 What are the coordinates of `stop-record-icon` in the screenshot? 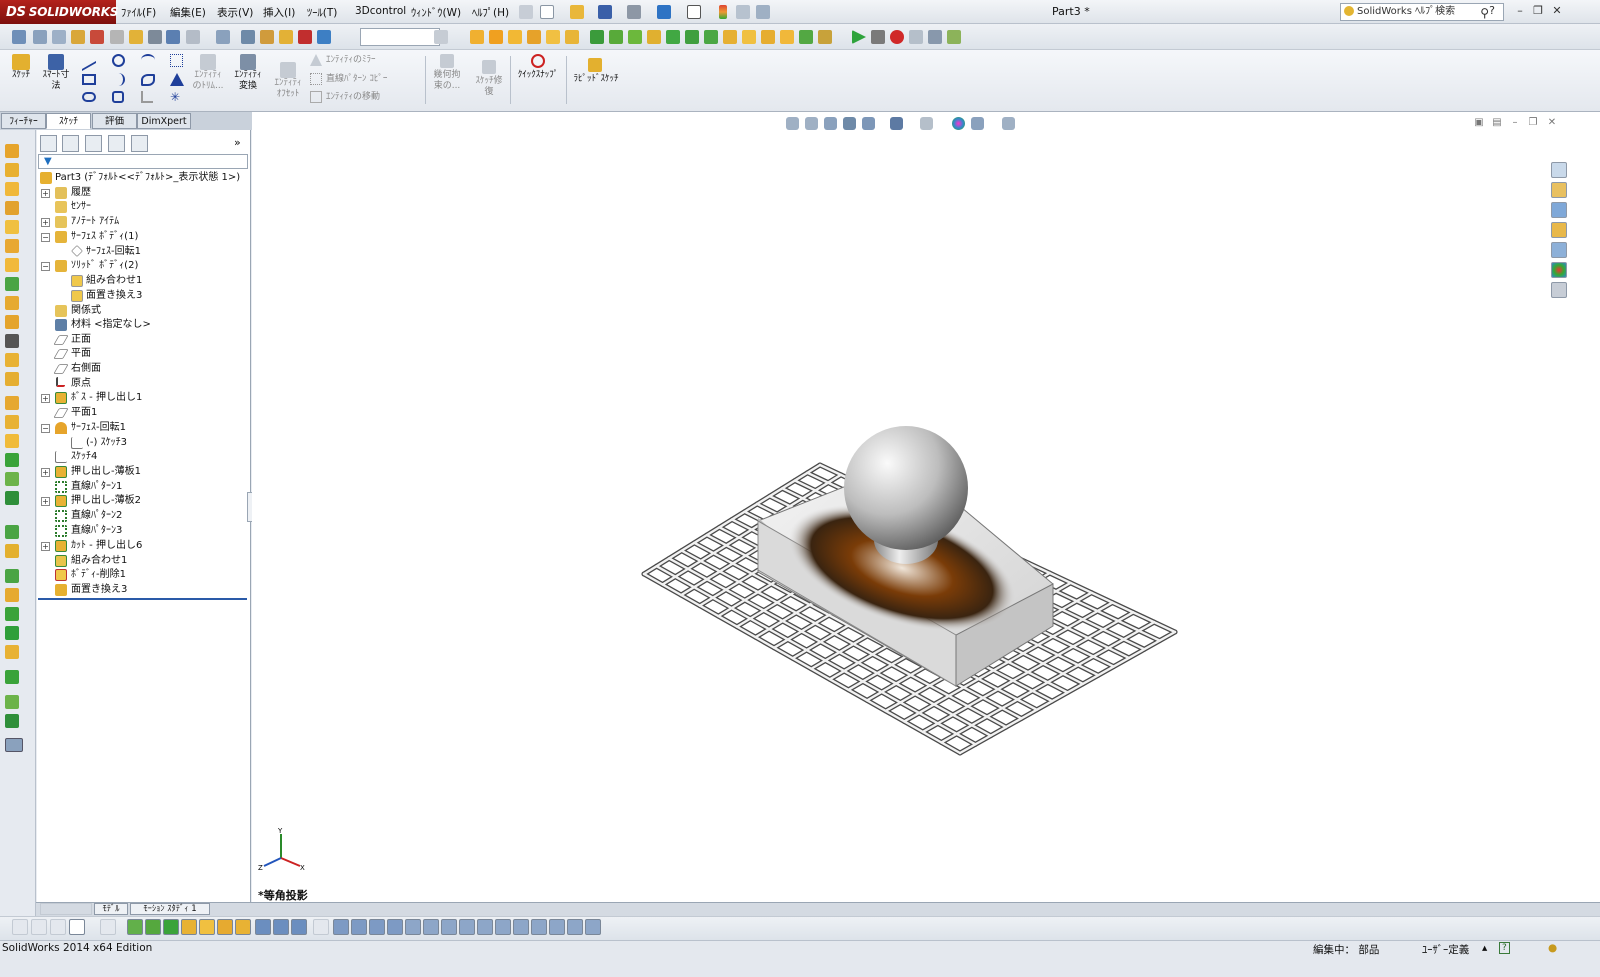 It's located at (878, 37).